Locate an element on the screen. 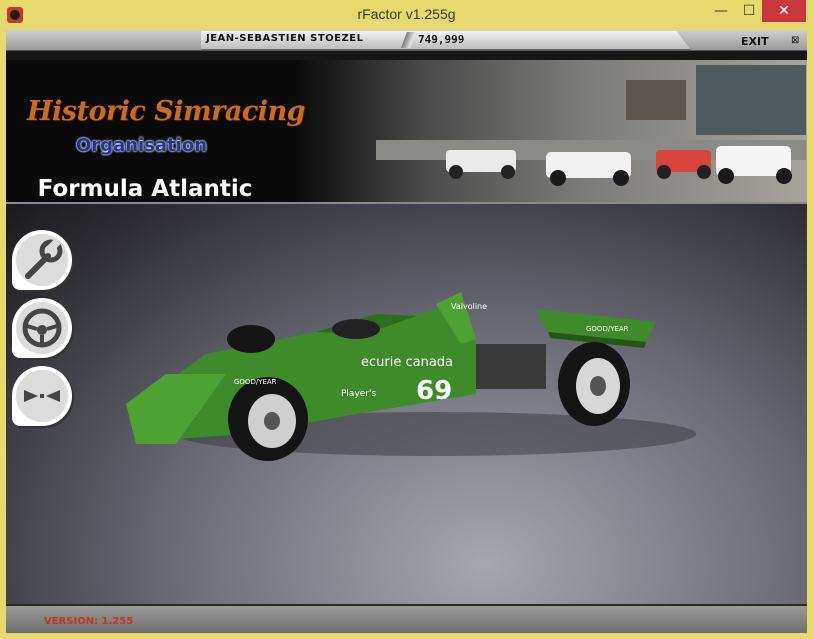 This screenshot has height=639, width=813. version-label: VERSION: 1.255 is located at coordinates (89, 621).